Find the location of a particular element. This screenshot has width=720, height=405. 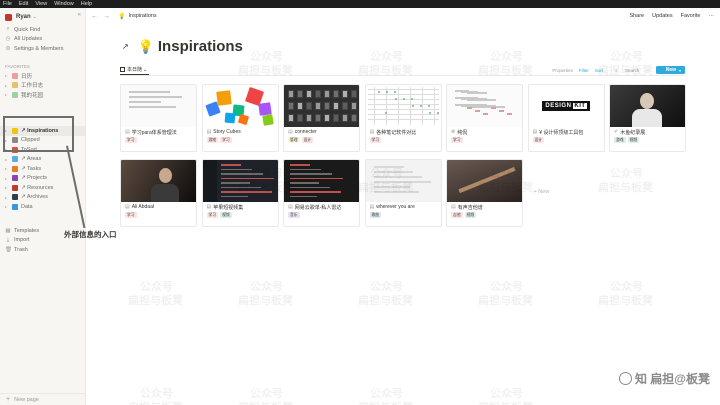

filter-button: Filter is located at coordinates (584, 70).